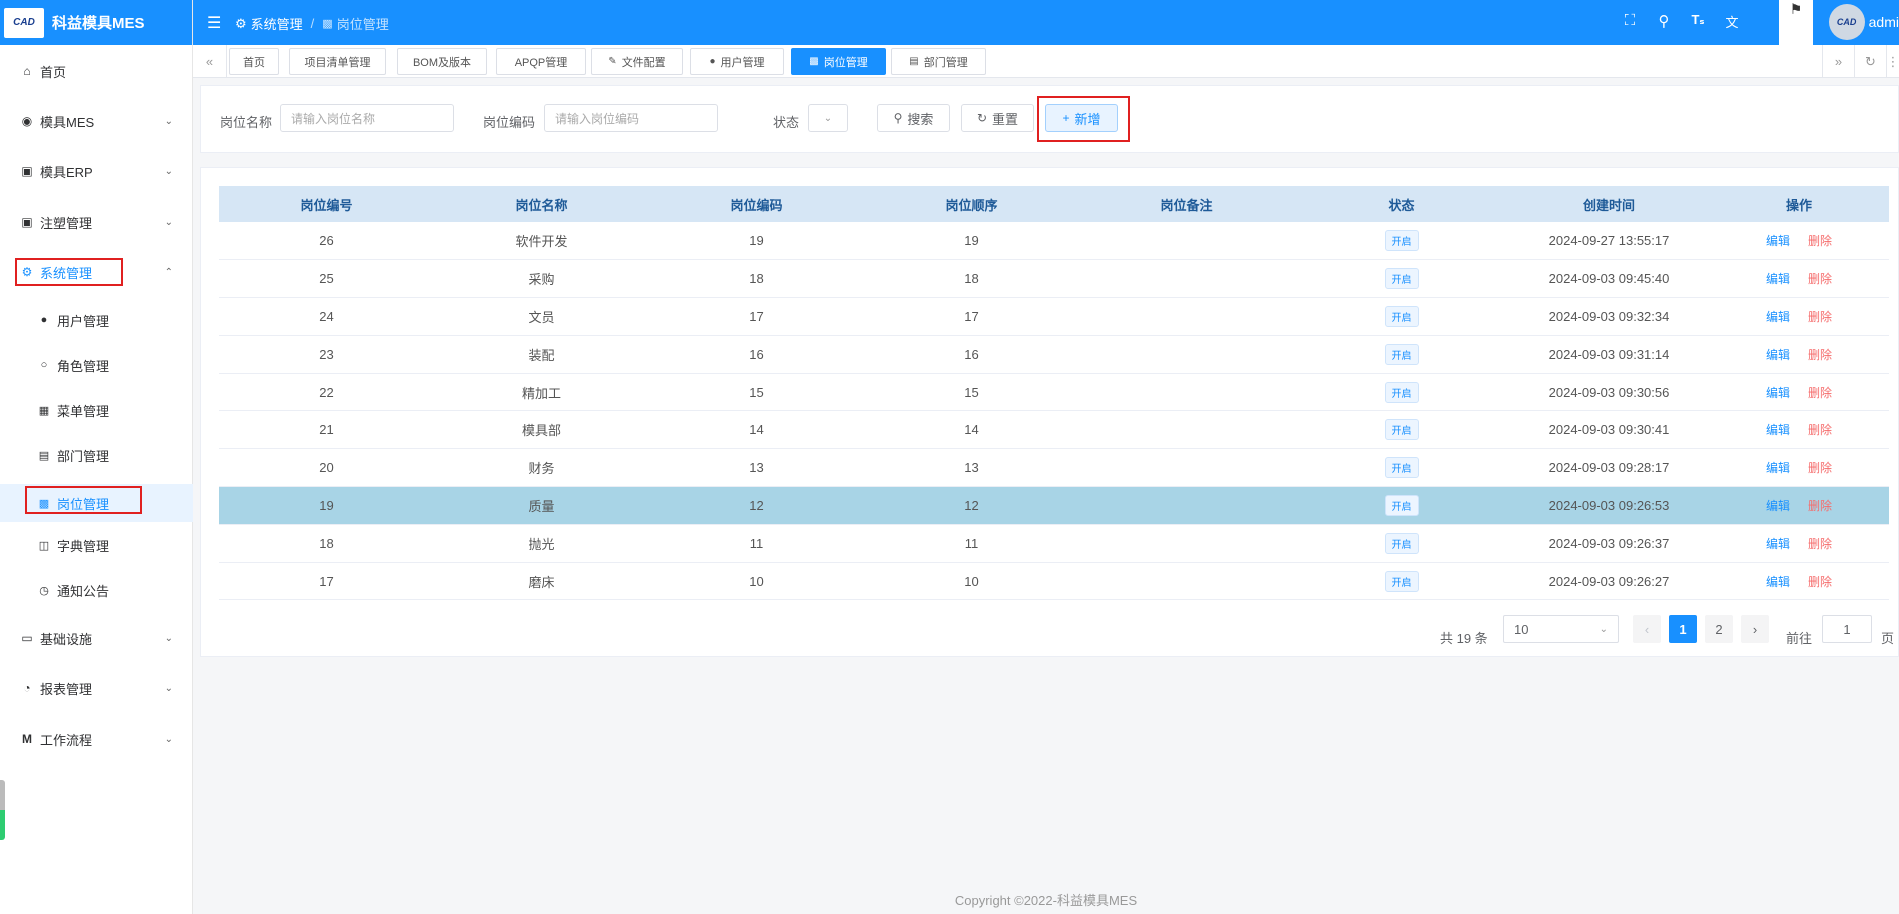 The width and height of the screenshot is (1899, 914). I want to click on tab-departments: ▤ 部门管理, so click(938, 61).